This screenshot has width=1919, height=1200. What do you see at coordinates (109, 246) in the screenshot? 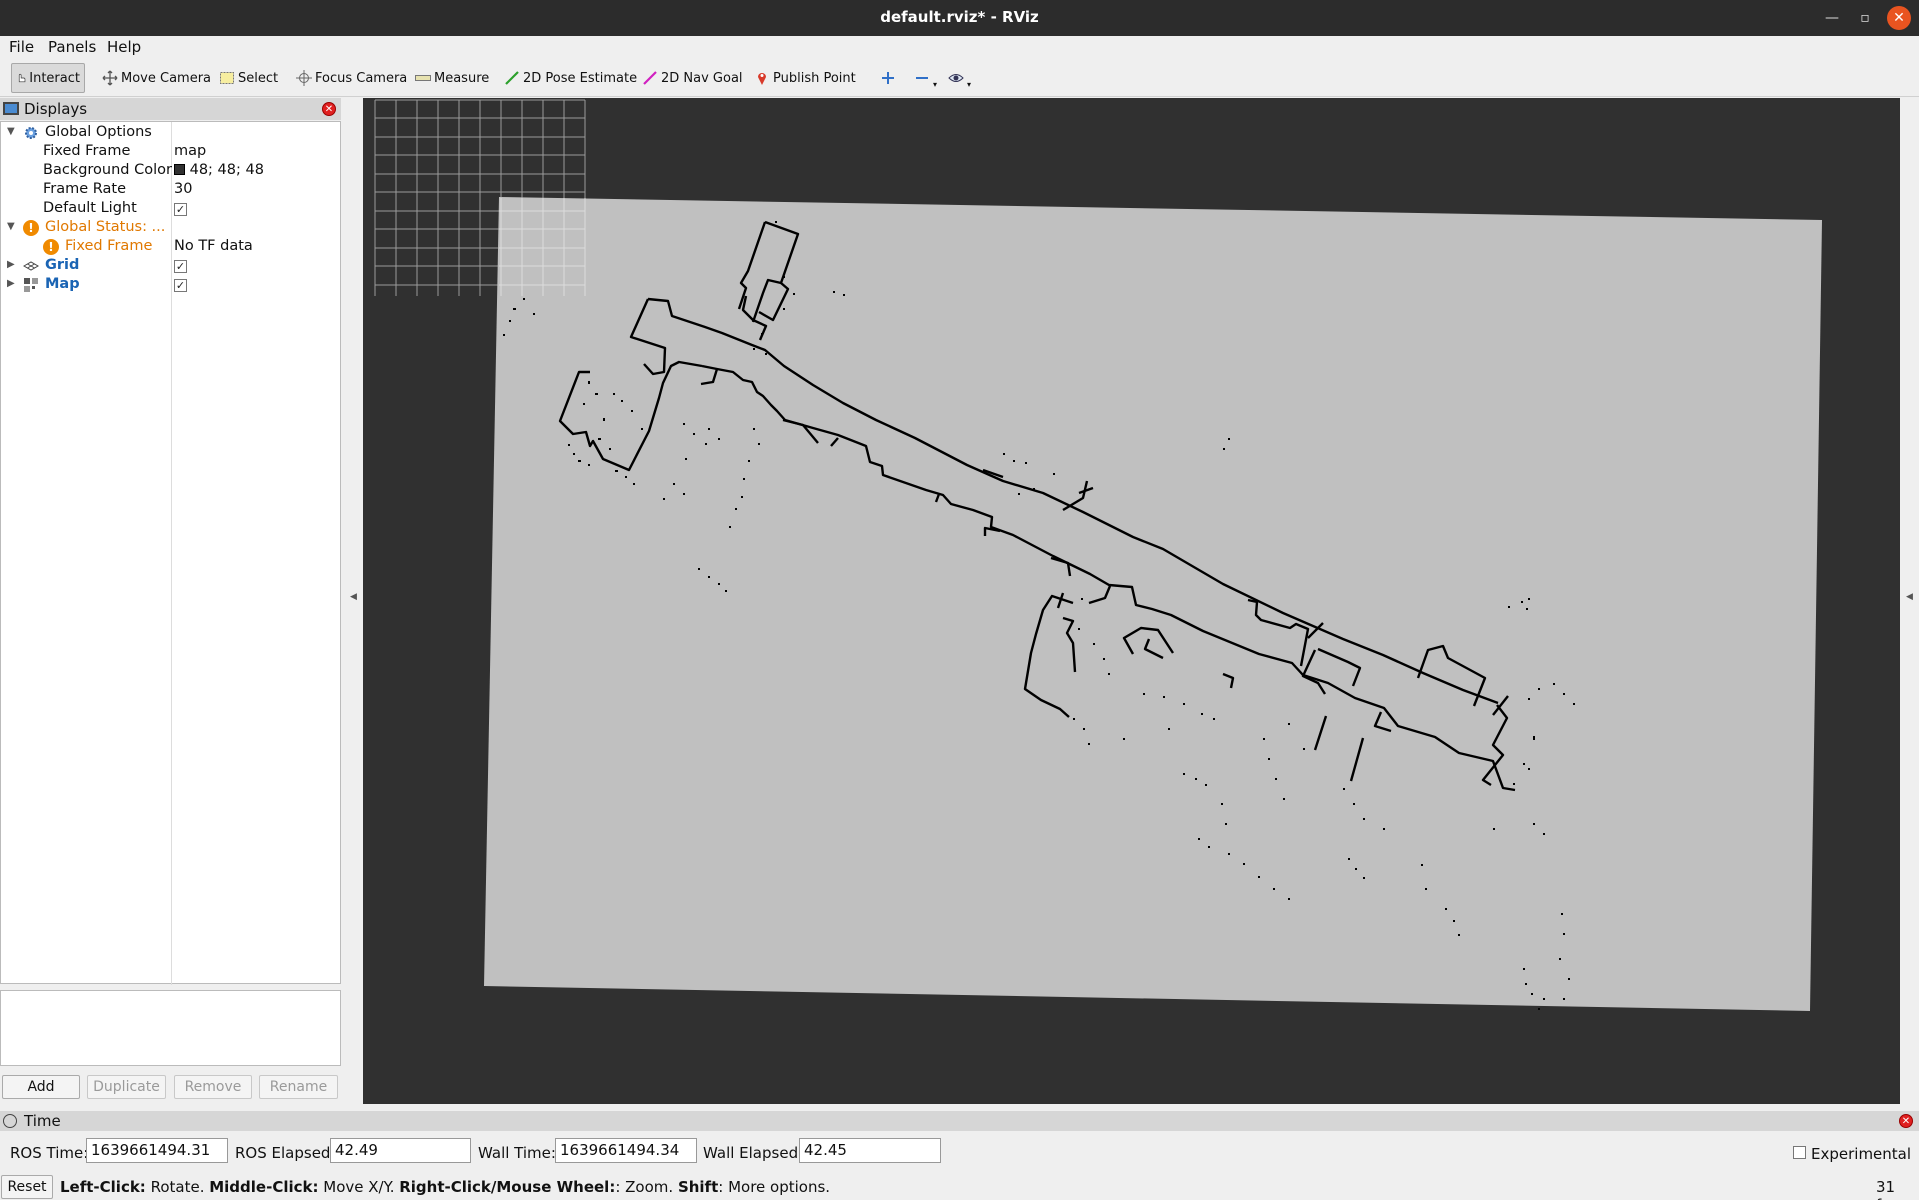
I see `status-fixed-frame-label: Fixed Frame` at bounding box center [109, 246].